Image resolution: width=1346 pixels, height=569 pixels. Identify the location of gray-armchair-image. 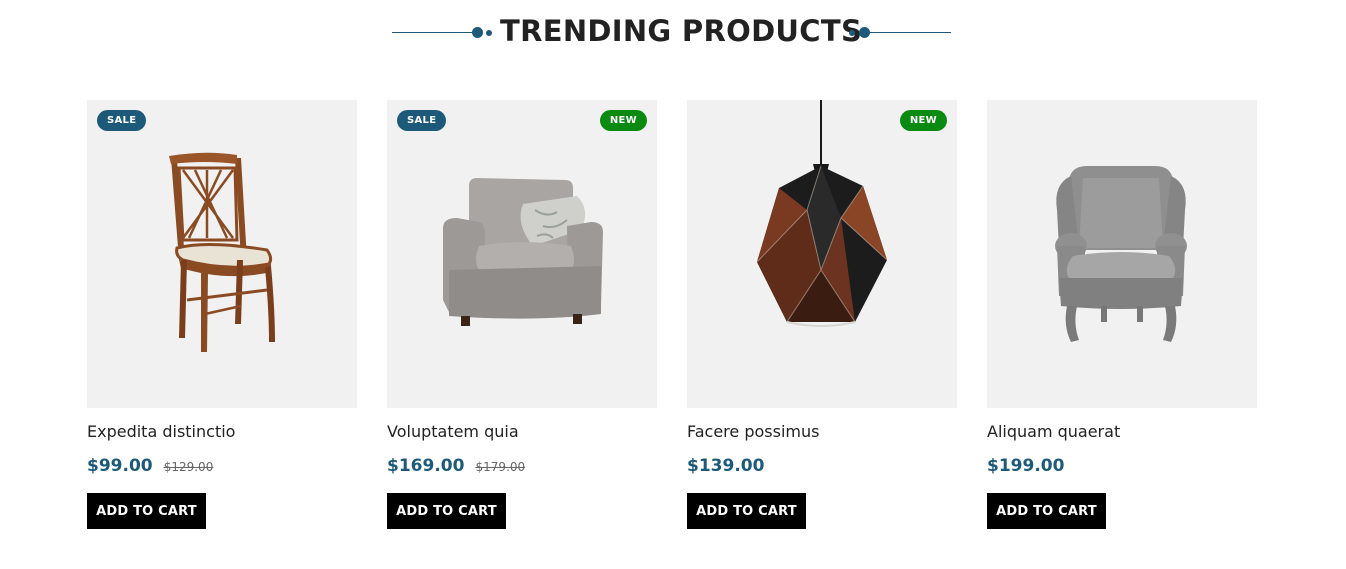
(523, 252).